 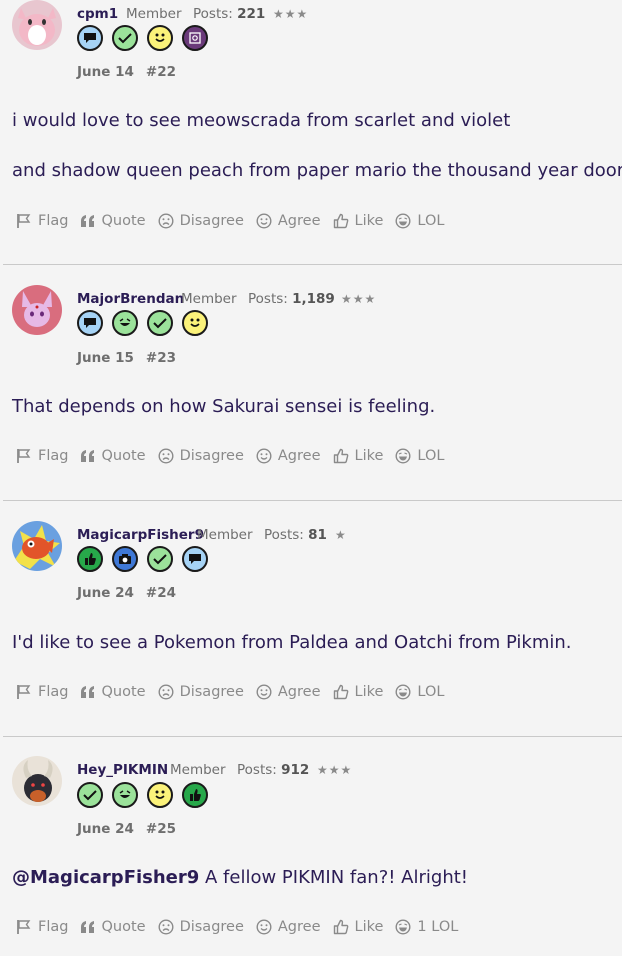 I want to click on post-count-label: Posts:, so click(x=213, y=14).